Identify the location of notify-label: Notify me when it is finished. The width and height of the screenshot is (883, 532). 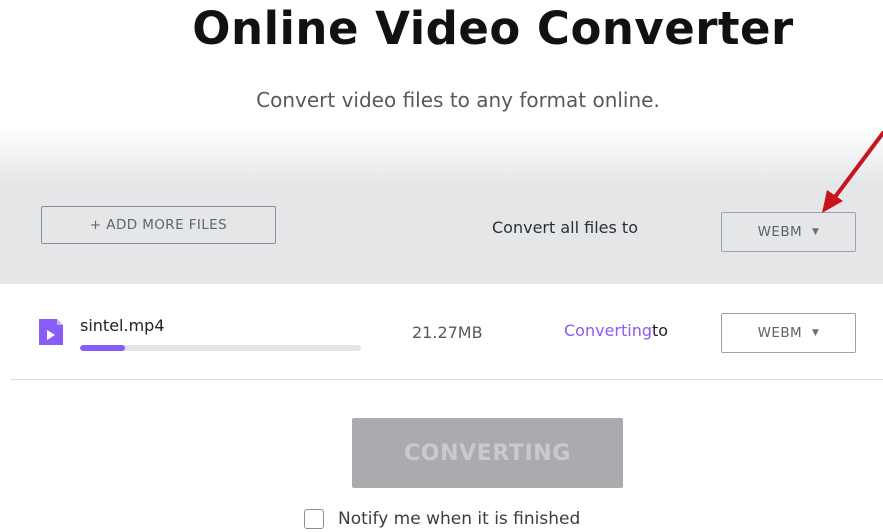
(459, 519).